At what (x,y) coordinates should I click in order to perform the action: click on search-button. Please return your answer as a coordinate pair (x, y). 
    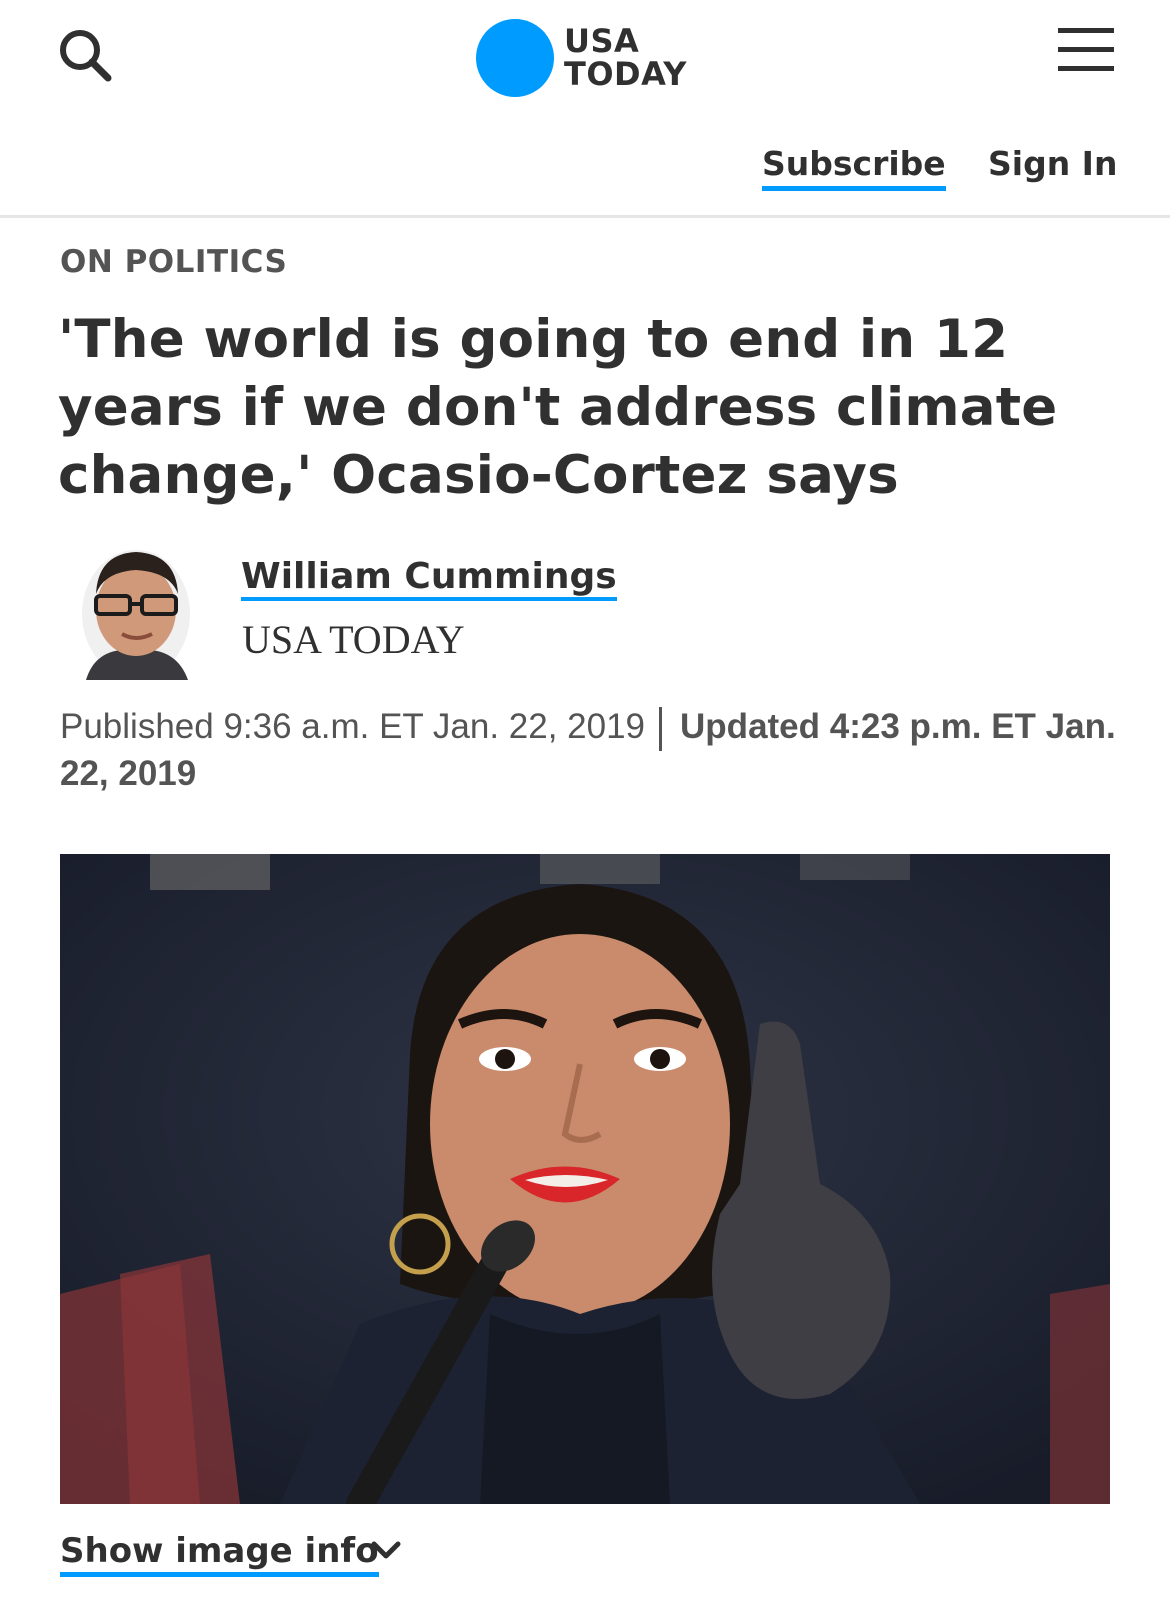
    Looking at the image, I should click on (86, 56).